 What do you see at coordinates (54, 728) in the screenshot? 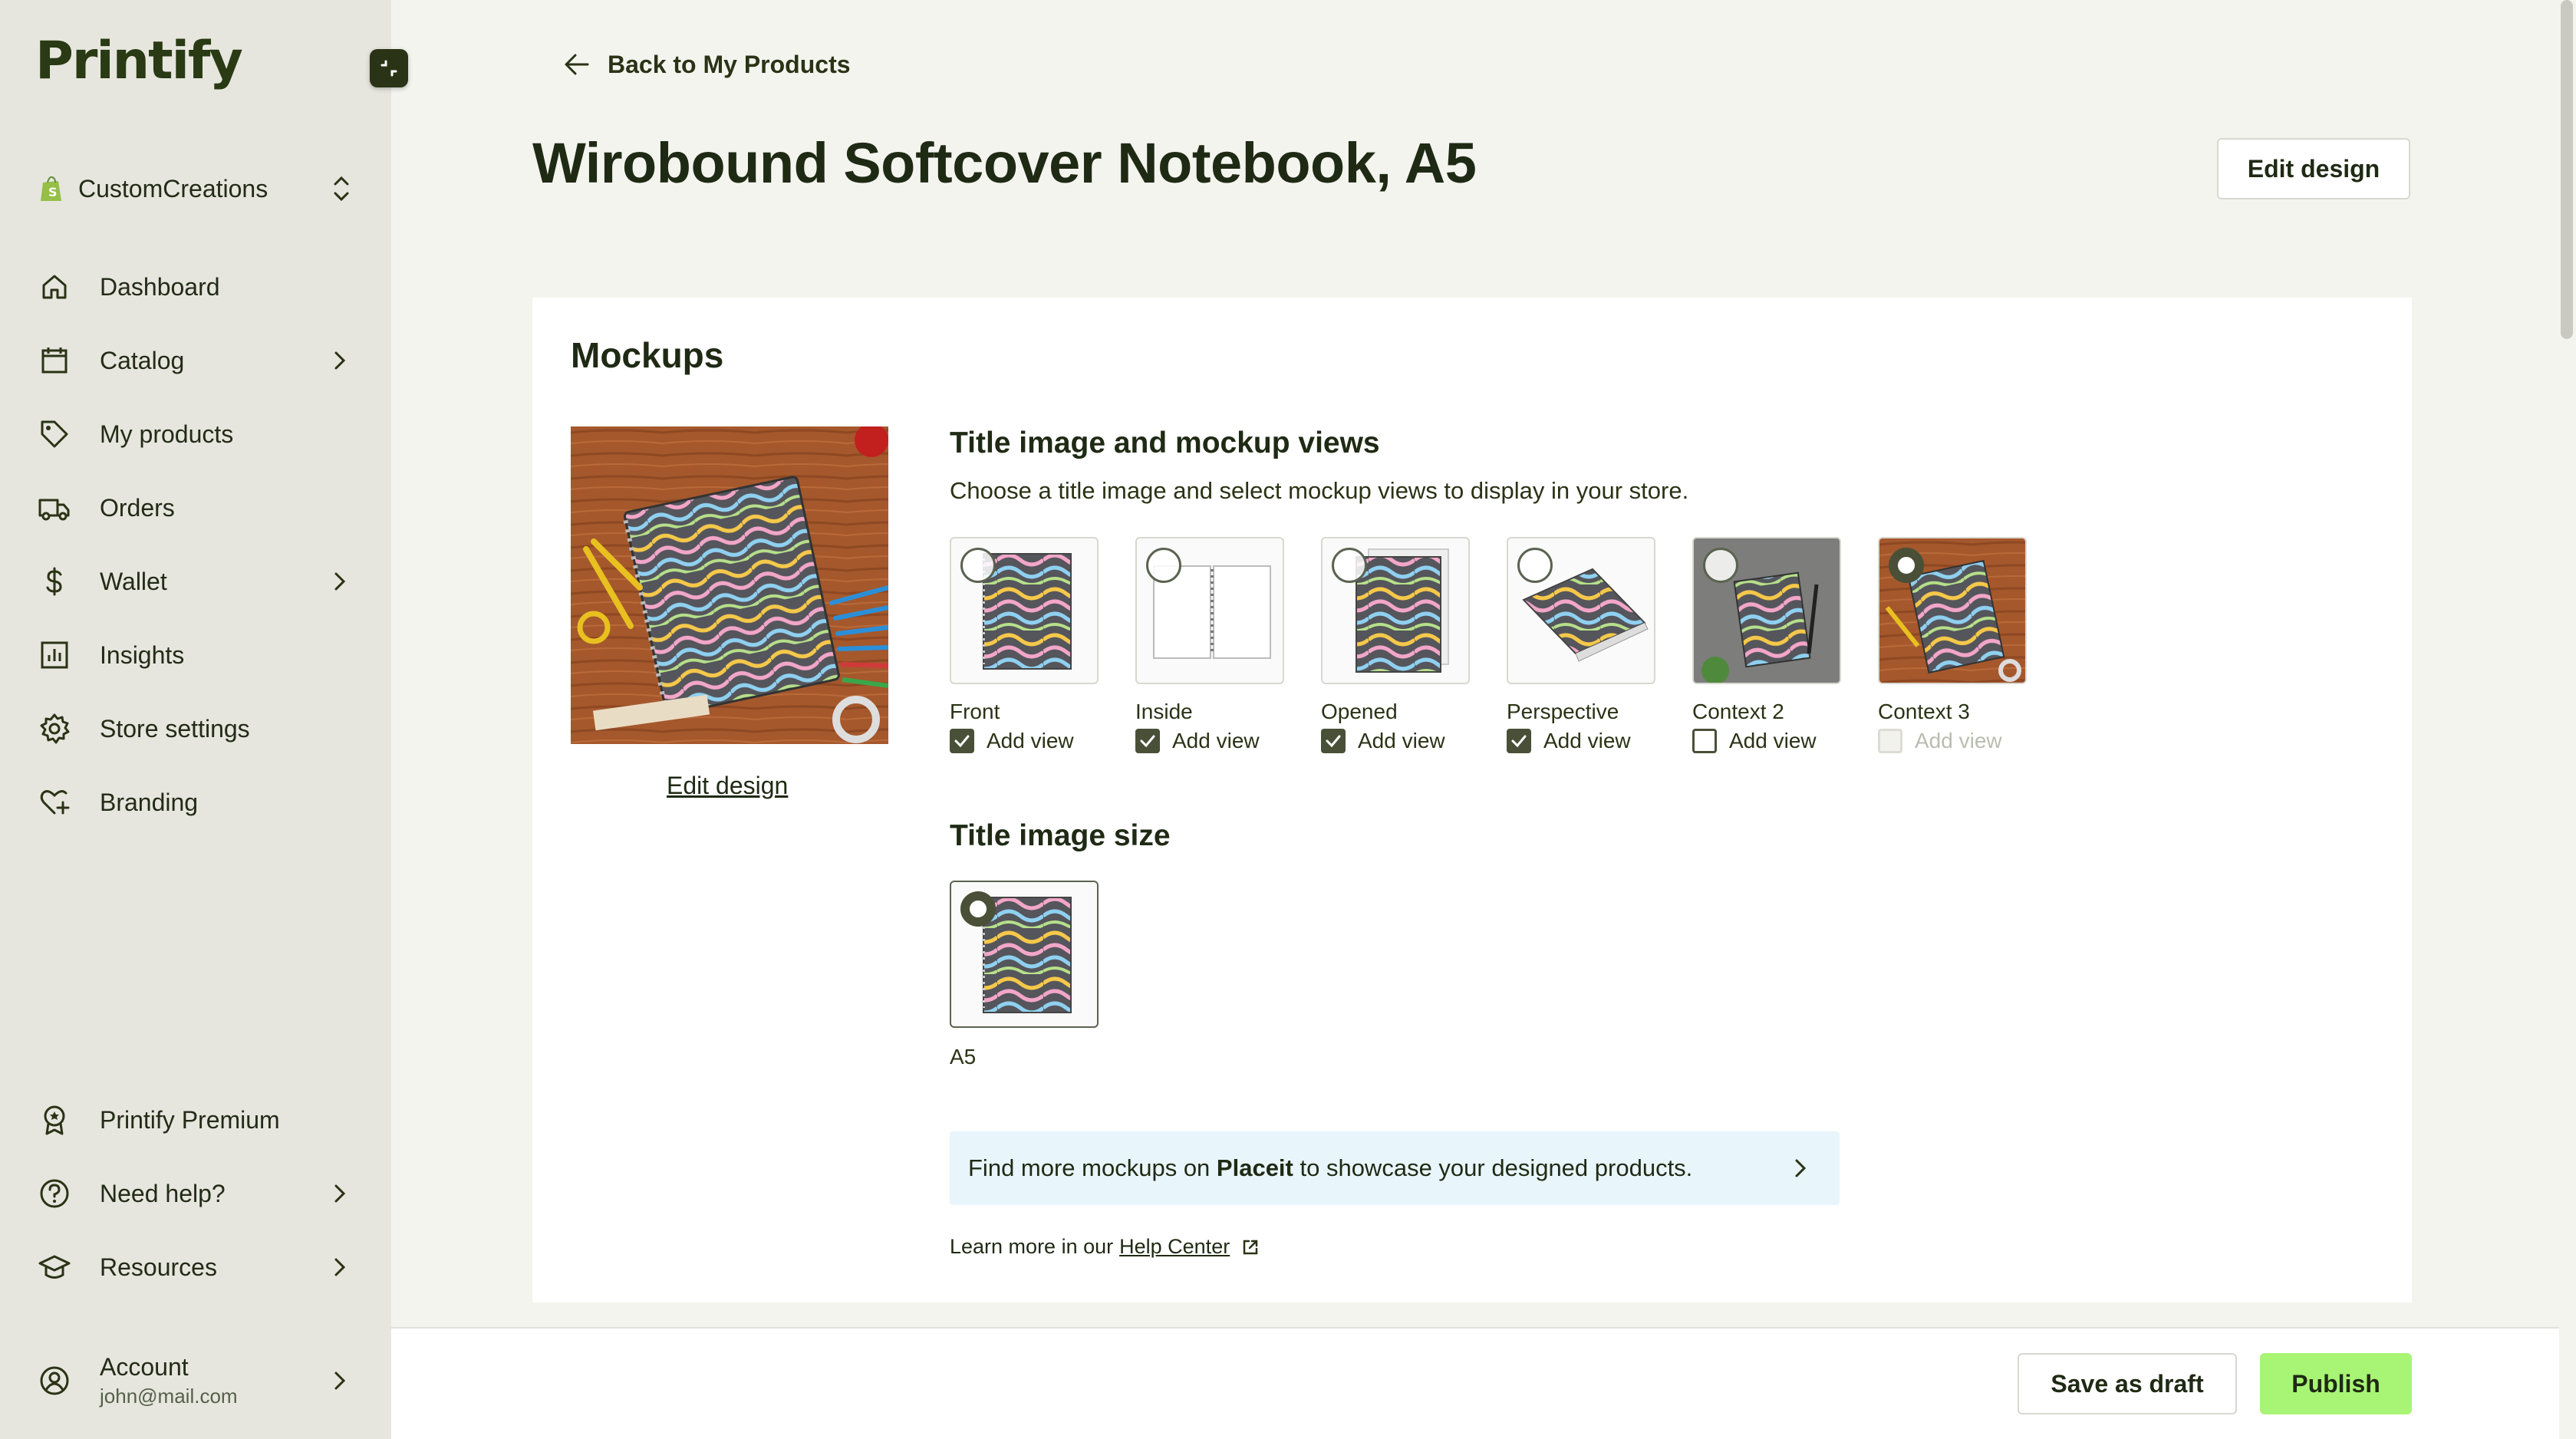
I see `gear-icon` at bounding box center [54, 728].